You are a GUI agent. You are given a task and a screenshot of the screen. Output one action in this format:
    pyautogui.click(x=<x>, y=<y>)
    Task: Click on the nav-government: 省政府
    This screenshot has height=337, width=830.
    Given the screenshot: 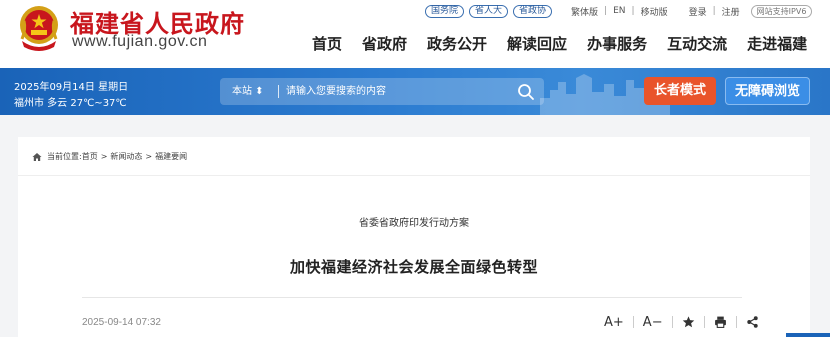 What is the action you would take?
    pyautogui.click(x=384, y=43)
    